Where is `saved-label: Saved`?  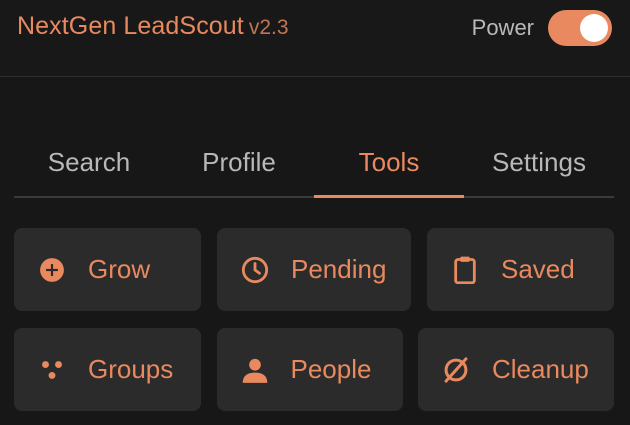
saved-label: Saved is located at coordinates (538, 269).